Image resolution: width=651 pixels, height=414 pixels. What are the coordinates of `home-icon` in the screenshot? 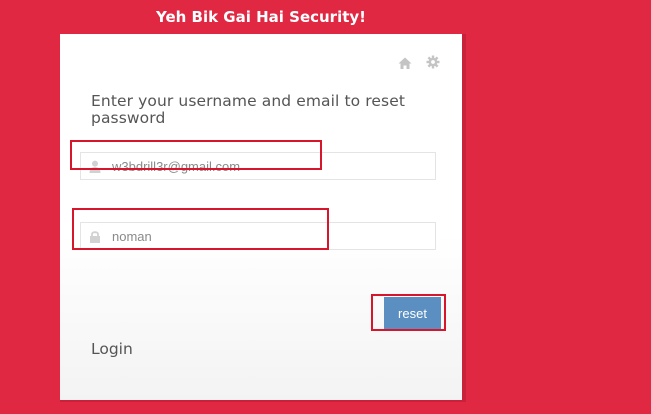 It's located at (405, 63).